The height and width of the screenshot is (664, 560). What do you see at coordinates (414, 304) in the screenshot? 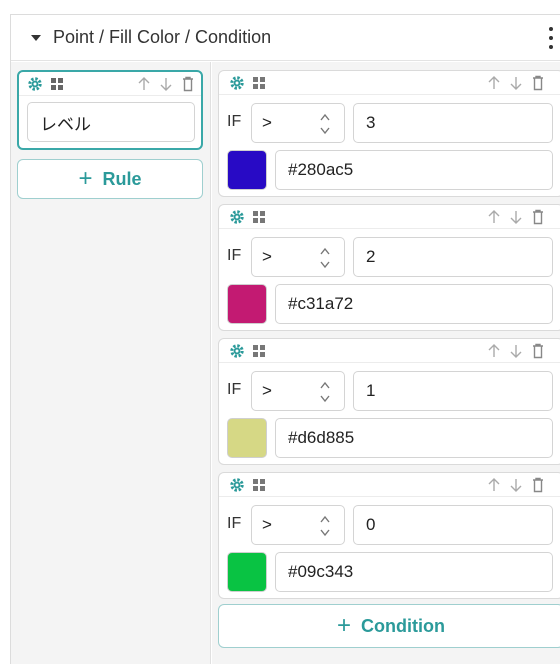
I see `color-hex-field: #c31a72` at bounding box center [414, 304].